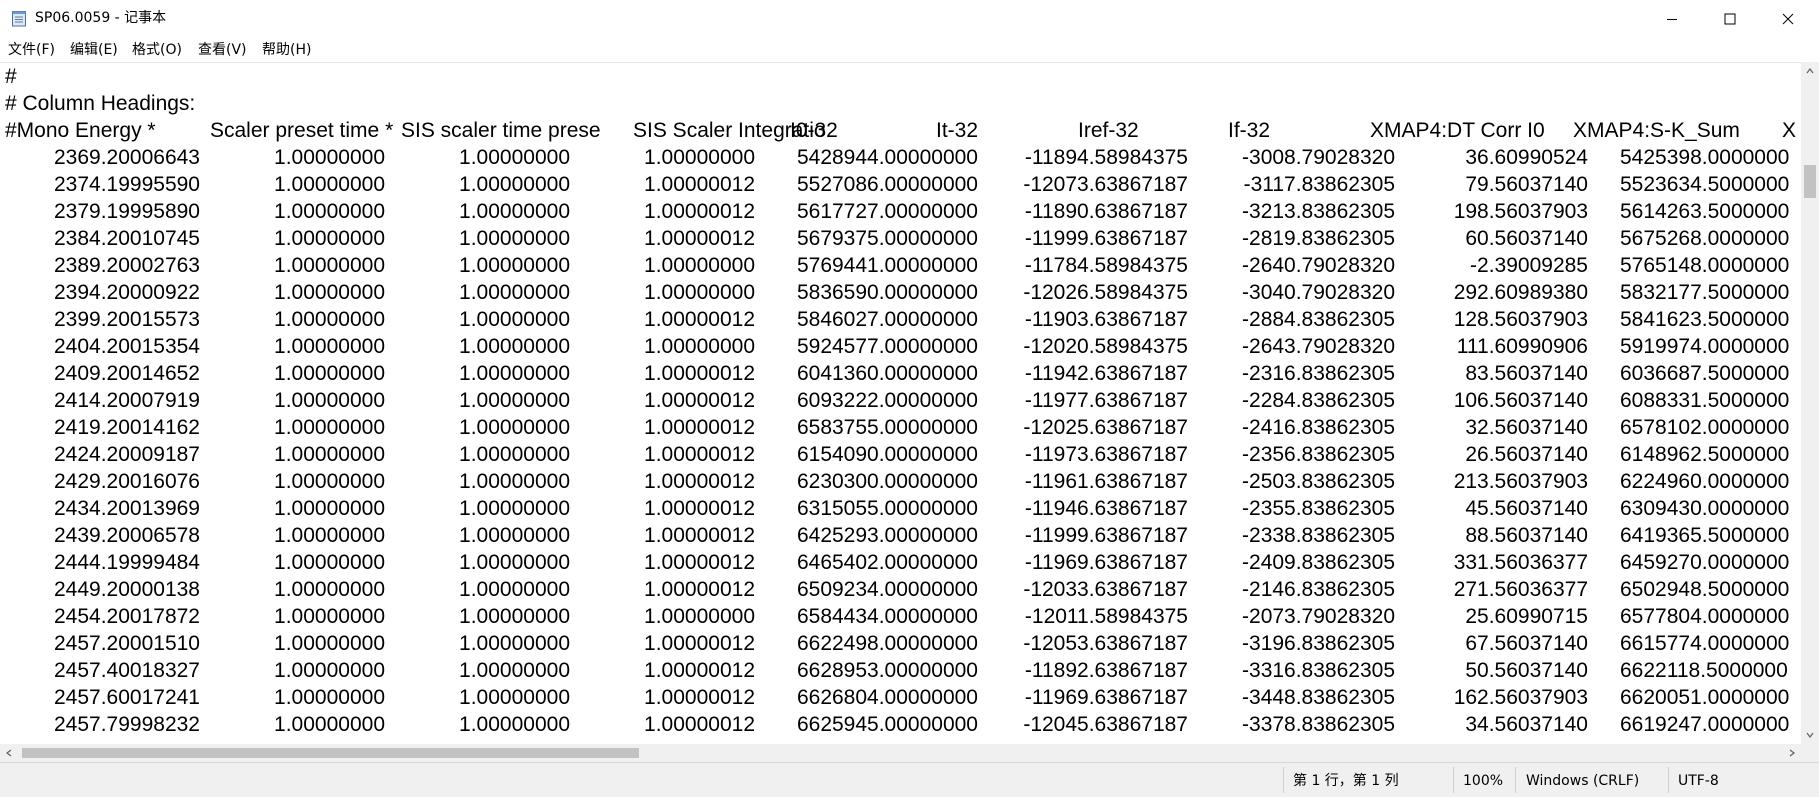 Image resolution: width=1819 pixels, height=797 pixels. Describe the element at coordinates (1318, 589) in the screenshot. I see `data-cell: -2146.83862305` at that location.